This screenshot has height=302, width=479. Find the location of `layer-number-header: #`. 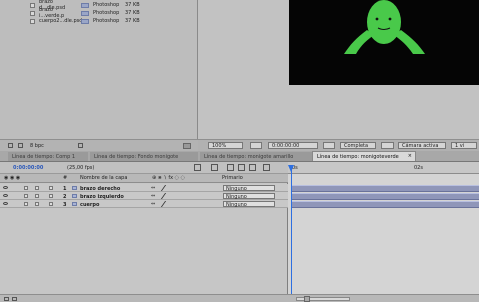

layer-number-header: # is located at coordinates (65, 178).